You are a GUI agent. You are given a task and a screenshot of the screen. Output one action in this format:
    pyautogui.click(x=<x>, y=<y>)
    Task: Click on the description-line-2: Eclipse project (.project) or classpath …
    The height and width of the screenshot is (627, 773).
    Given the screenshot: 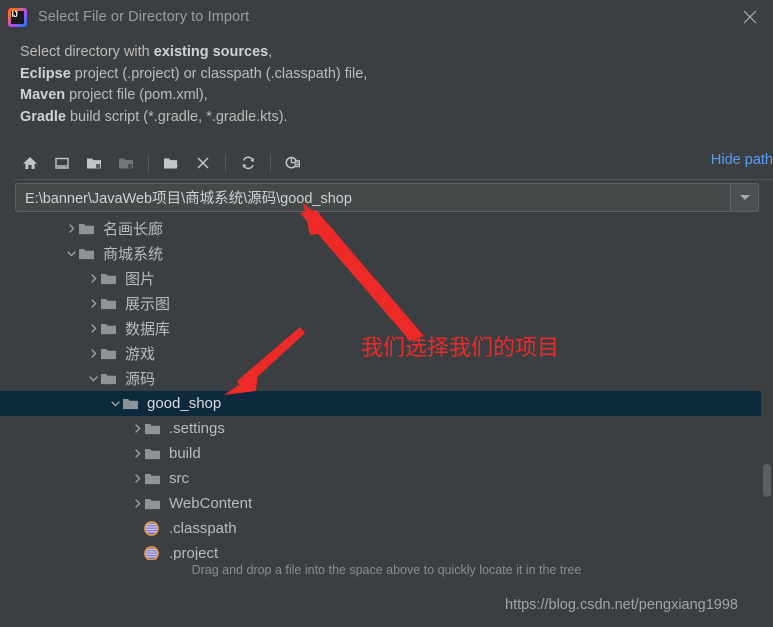 What is the action you would take?
    pyautogui.click(x=370, y=75)
    